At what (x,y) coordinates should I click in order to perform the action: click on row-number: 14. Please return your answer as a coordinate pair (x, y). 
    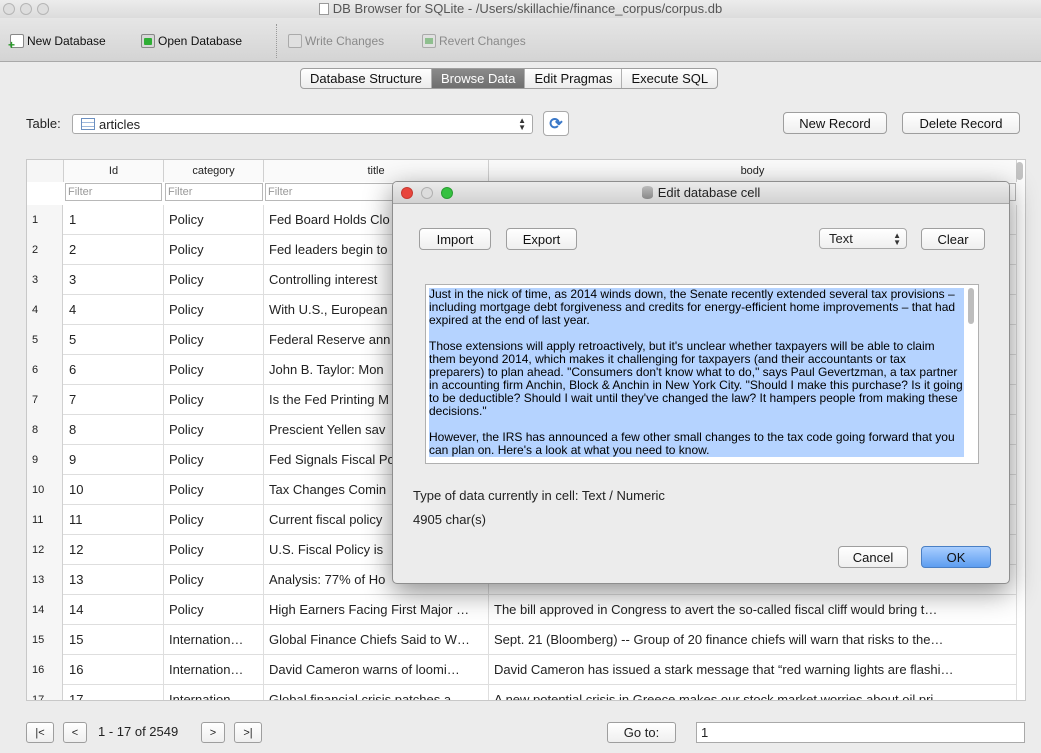
    Looking at the image, I should click on (45, 610).